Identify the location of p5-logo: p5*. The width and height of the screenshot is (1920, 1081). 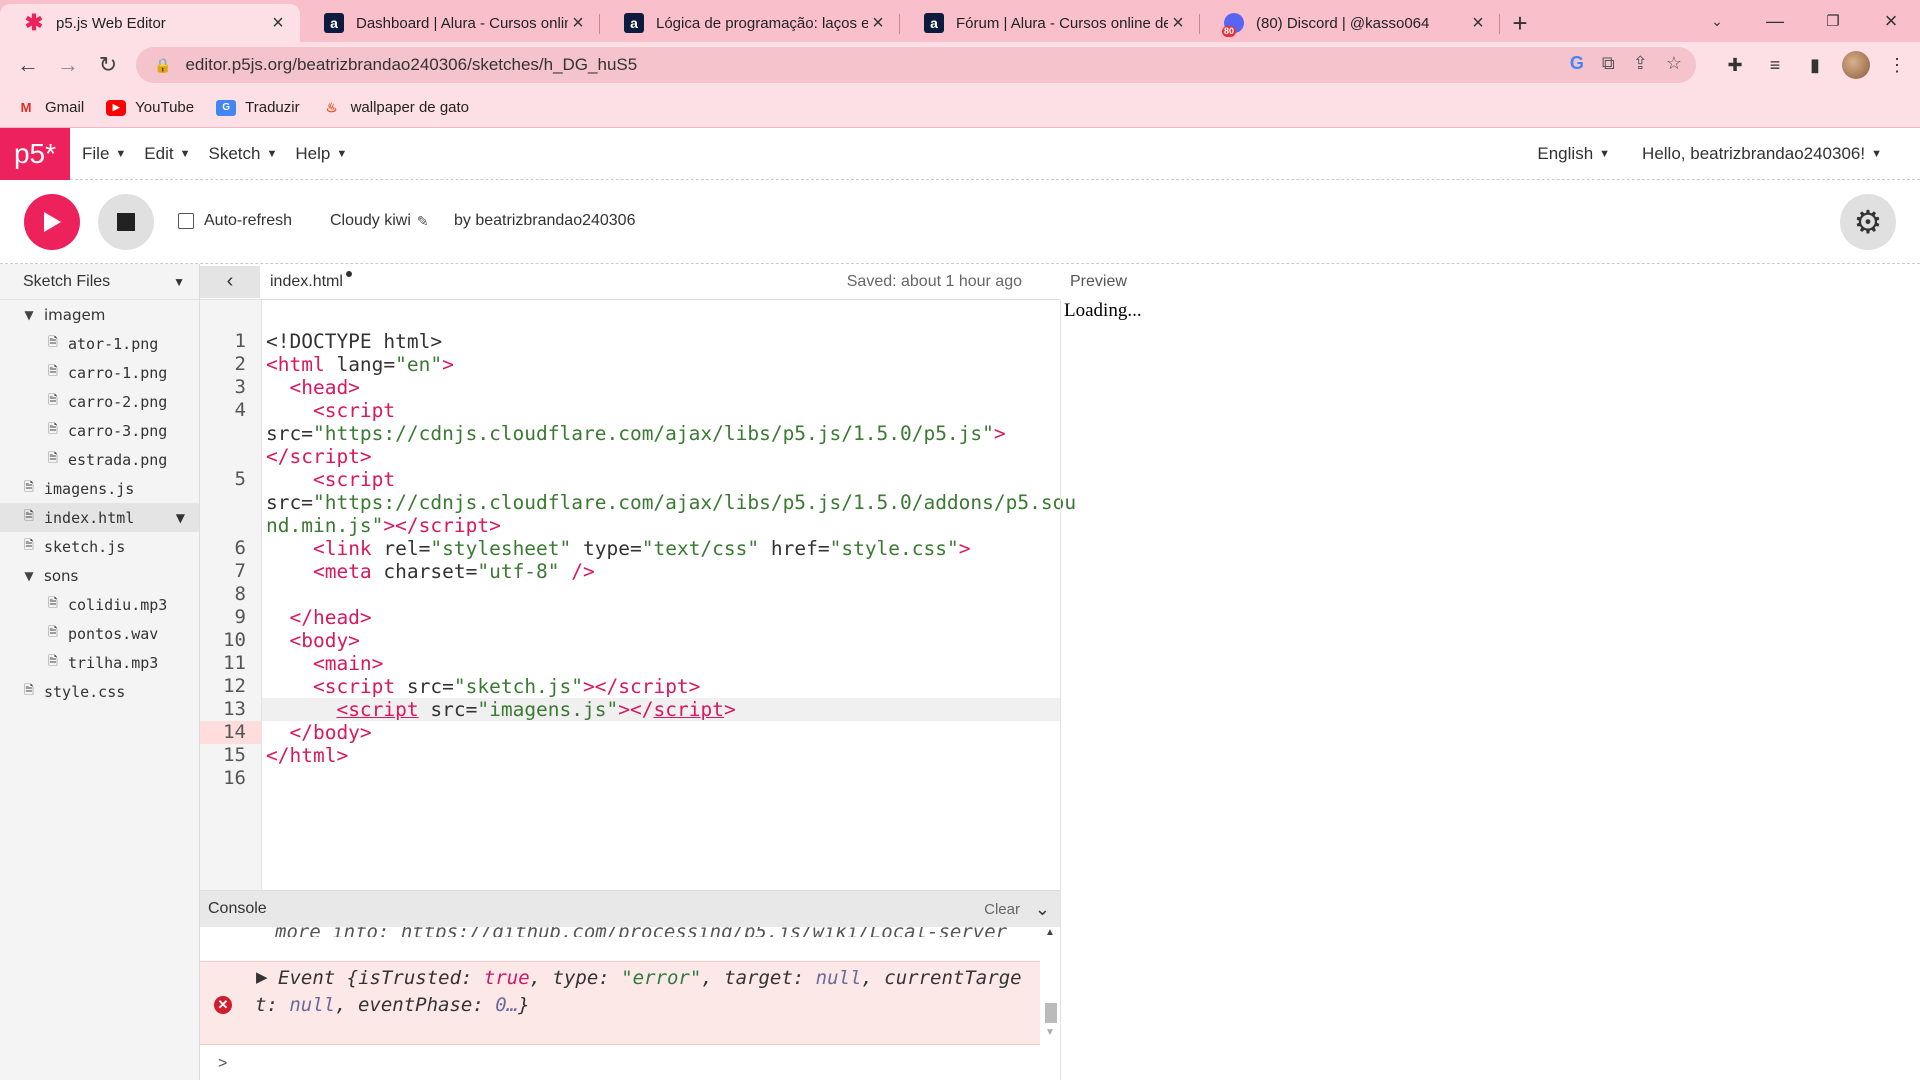
(35, 153).